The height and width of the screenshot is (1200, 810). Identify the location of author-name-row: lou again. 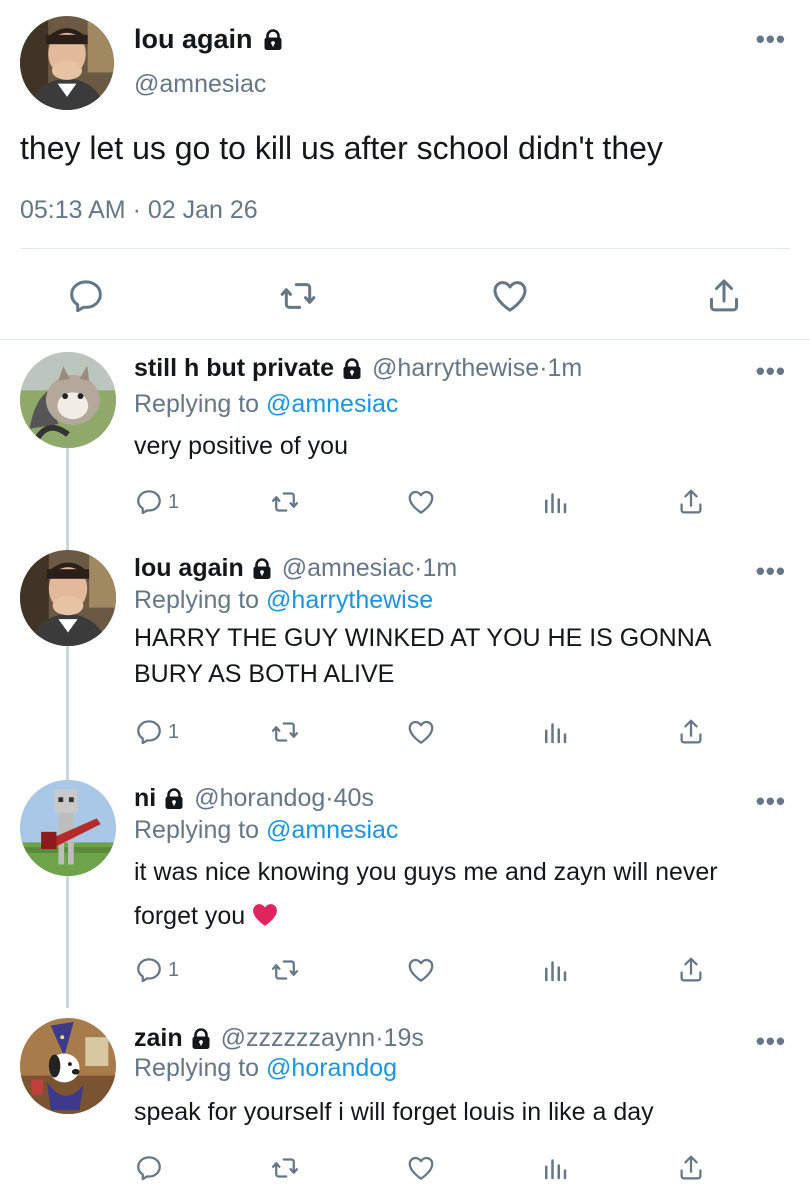
(209, 39).